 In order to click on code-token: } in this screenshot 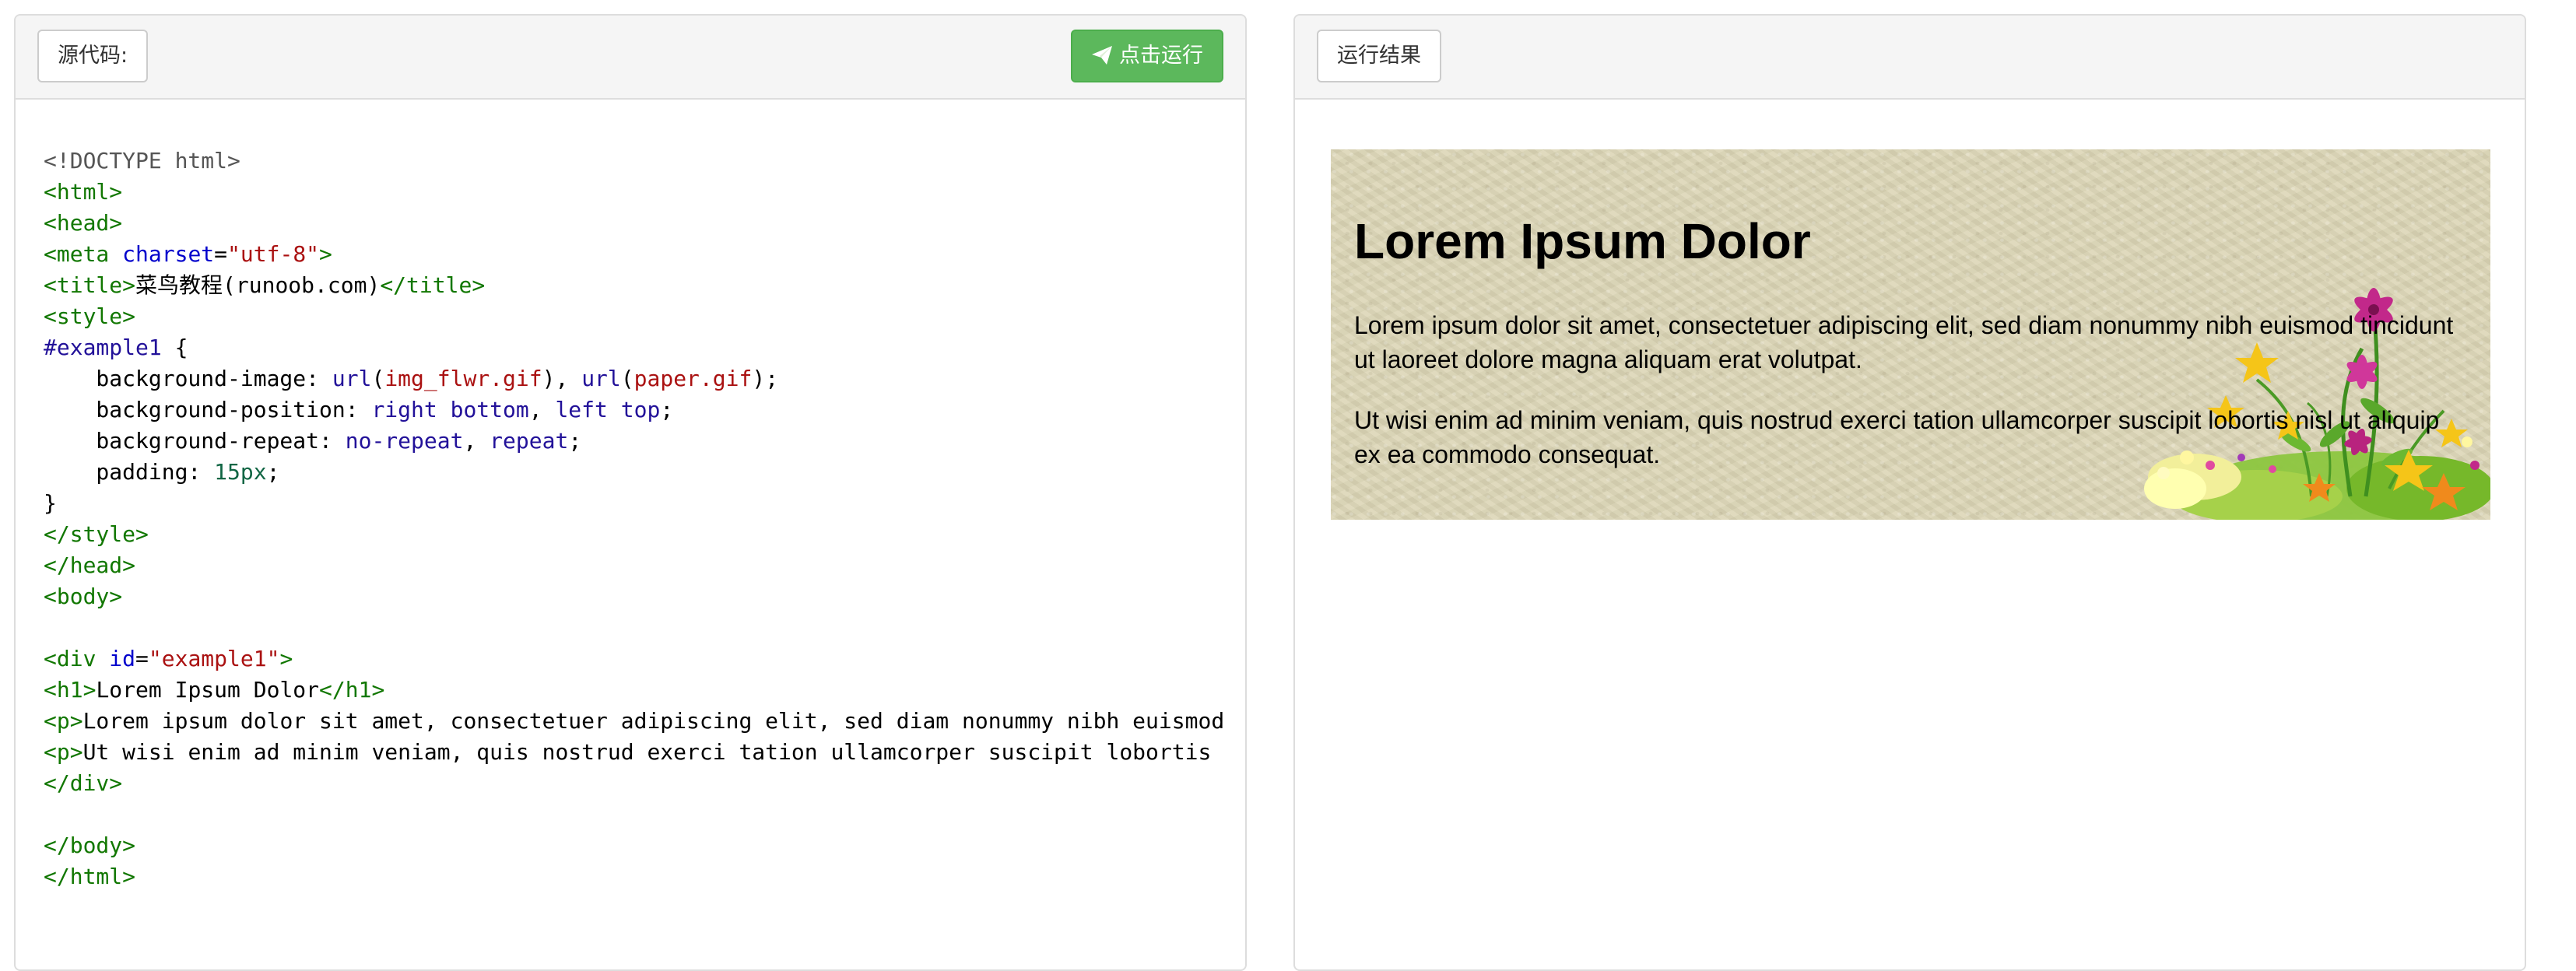, I will do `click(51, 503)`.